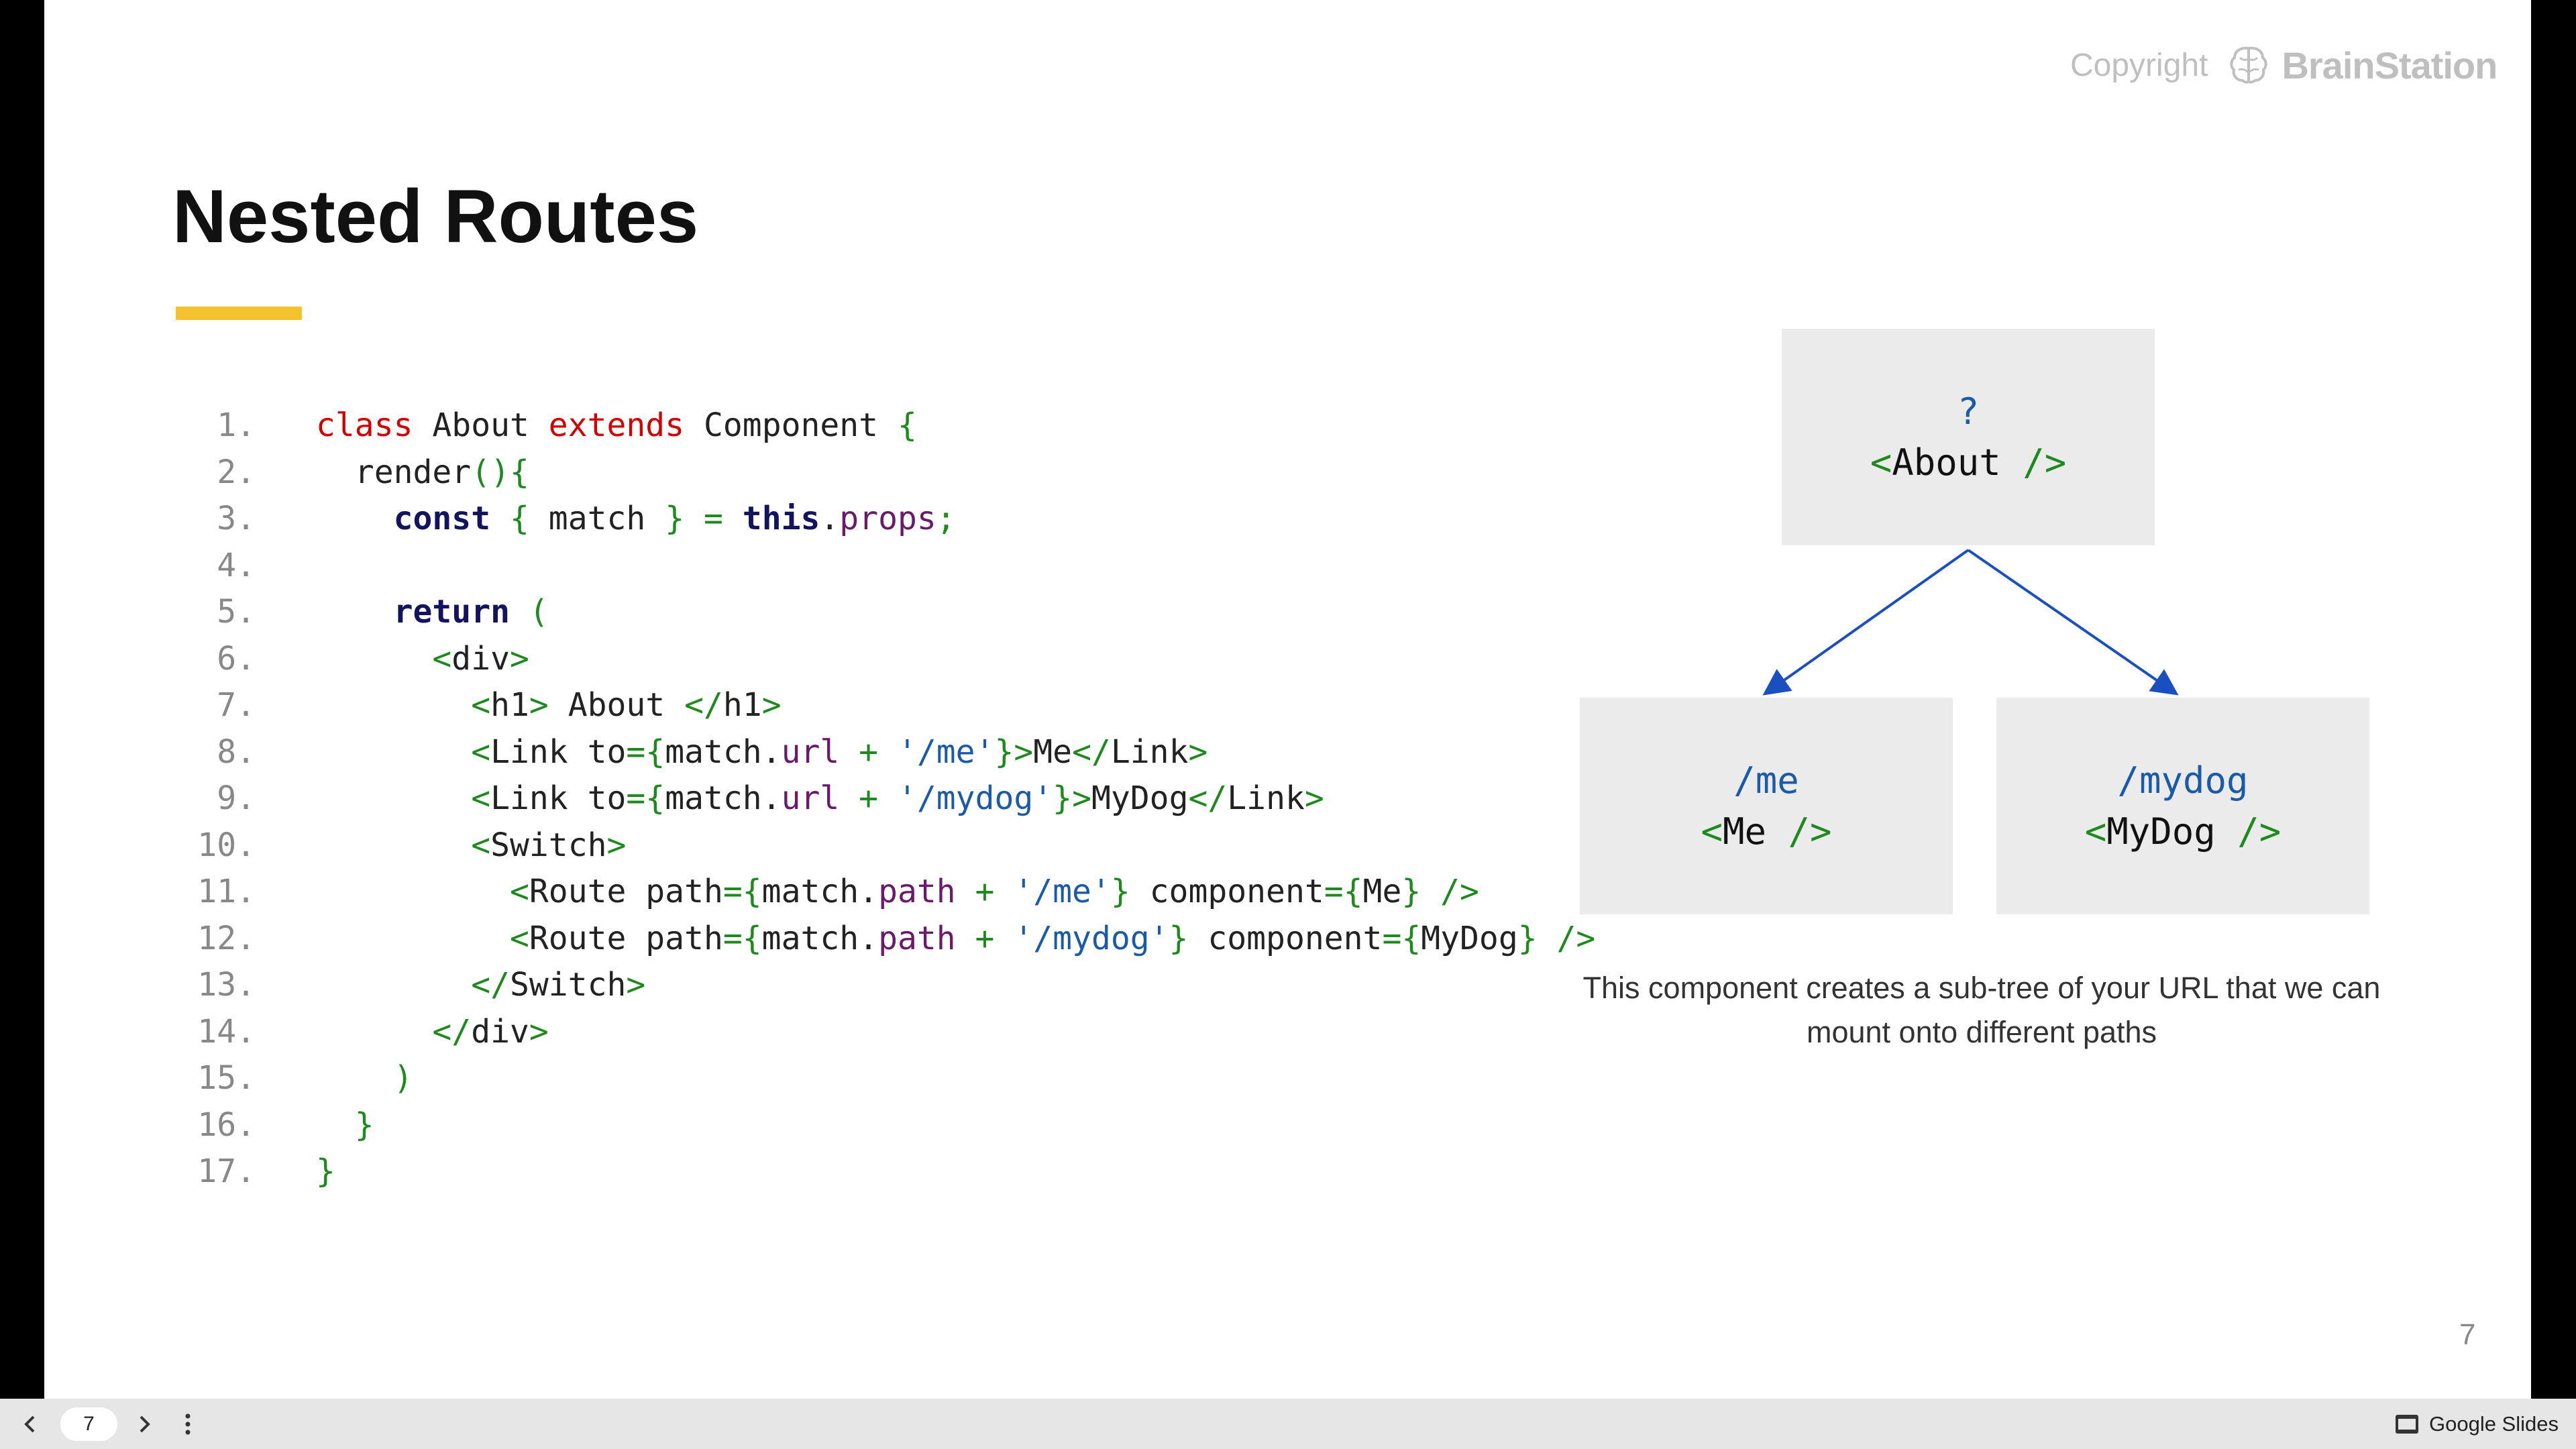  I want to click on code-text: ), so click(364, 1078).